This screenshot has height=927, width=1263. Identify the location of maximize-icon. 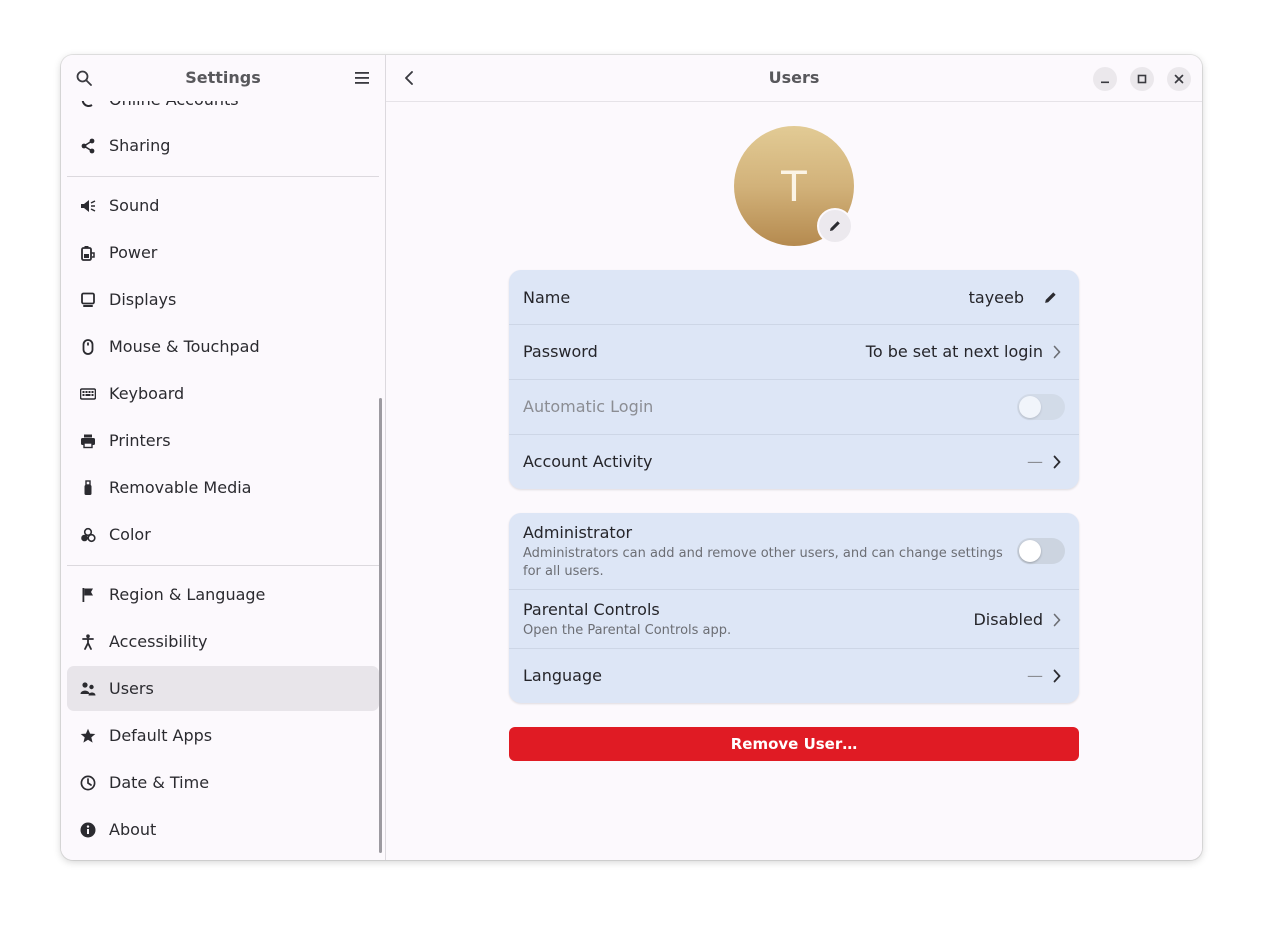
(1142, 79).